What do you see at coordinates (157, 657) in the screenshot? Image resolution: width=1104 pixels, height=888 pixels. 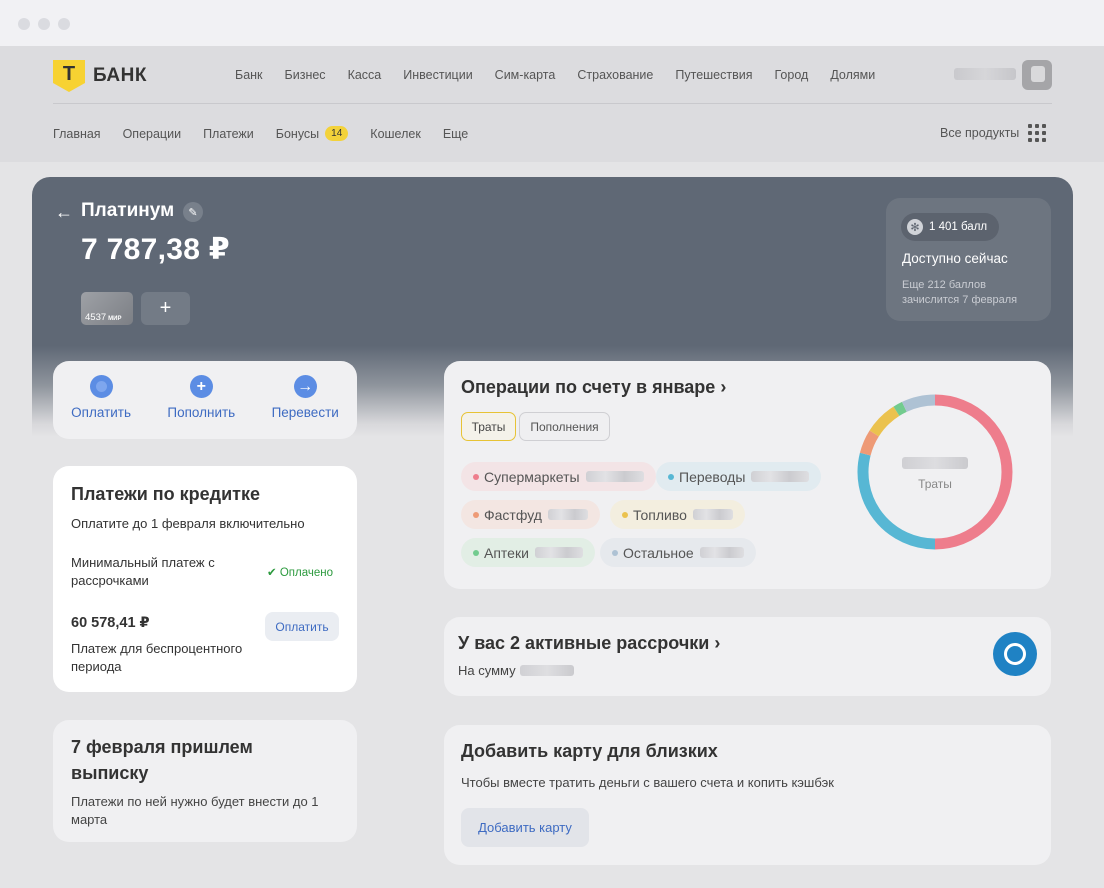 I see `payment-amount-desc: Платеж для беспроцентного периода` at bounding box center [157, 657].